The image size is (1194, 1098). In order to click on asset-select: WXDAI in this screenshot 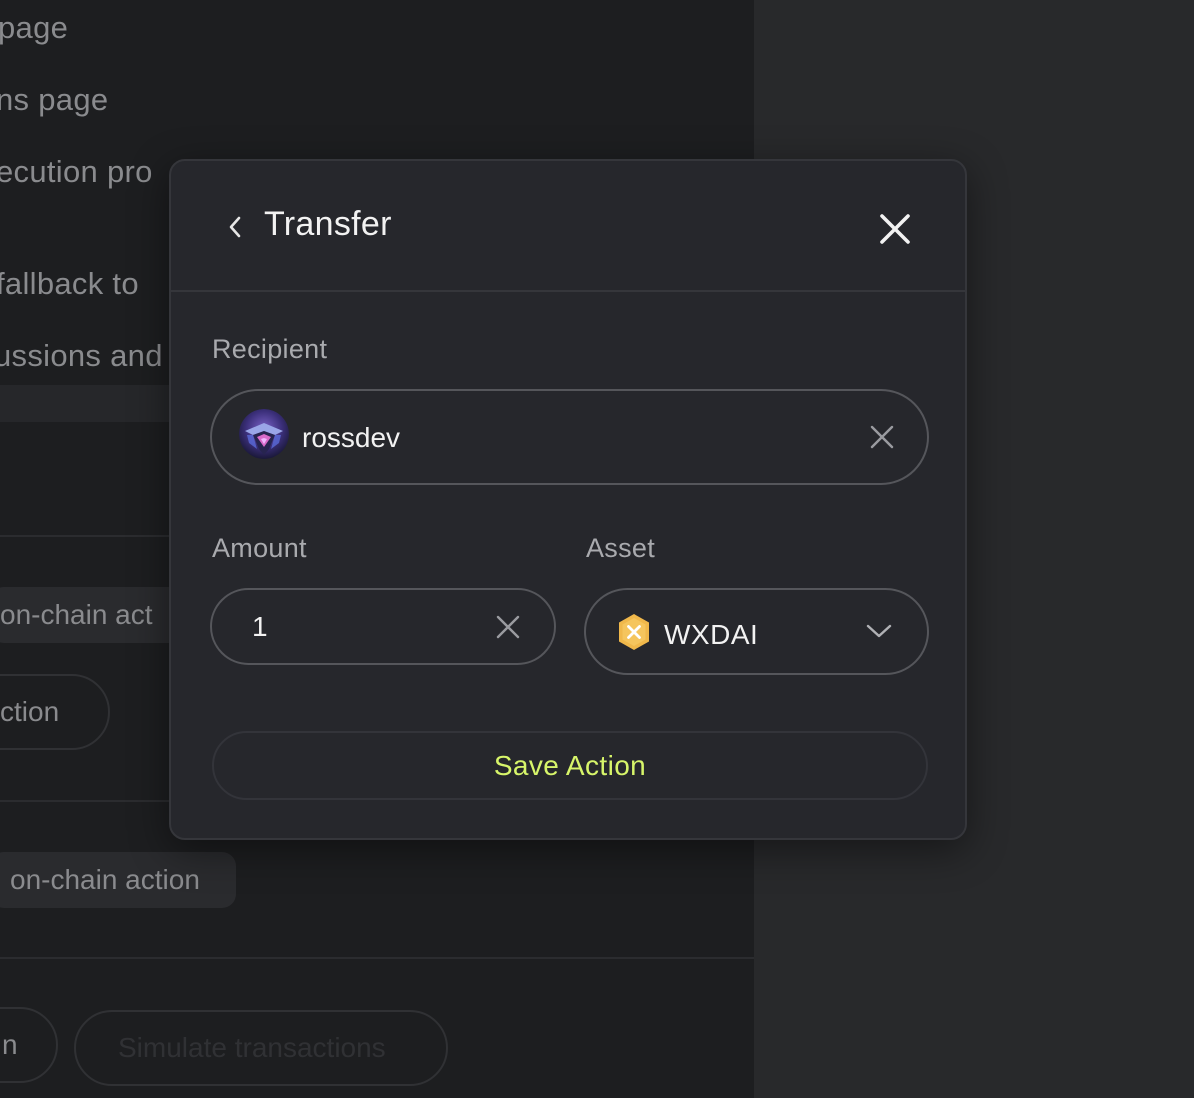, I will do `click(756, 631)`.